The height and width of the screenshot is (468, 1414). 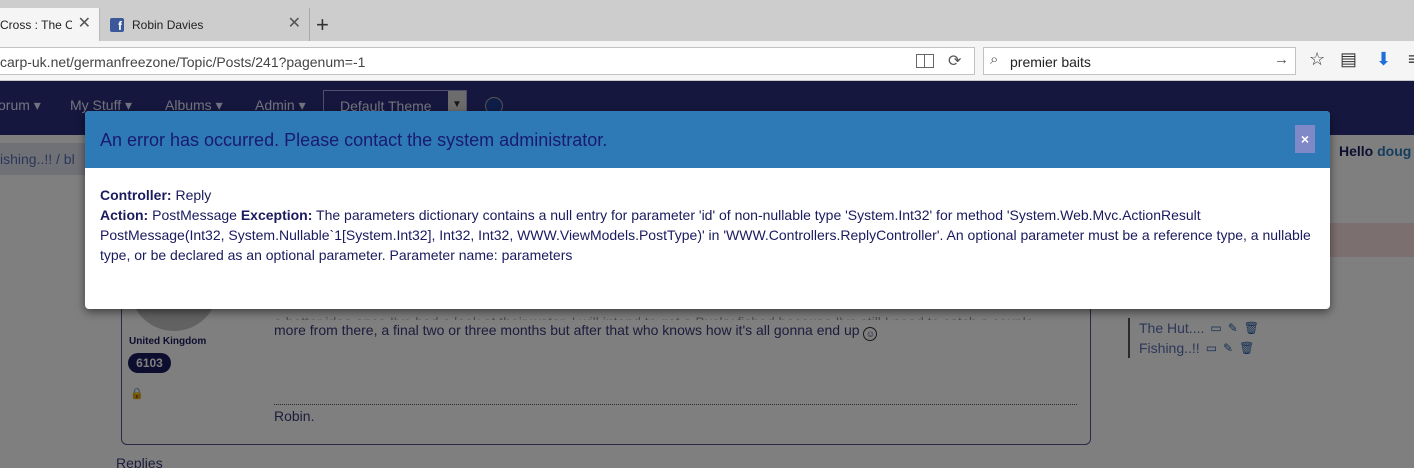 What do you see at coordinates (1348, 59) in the screenshot?
I see `reading-list-icon: ▤` at bounding box center [1348, 59].